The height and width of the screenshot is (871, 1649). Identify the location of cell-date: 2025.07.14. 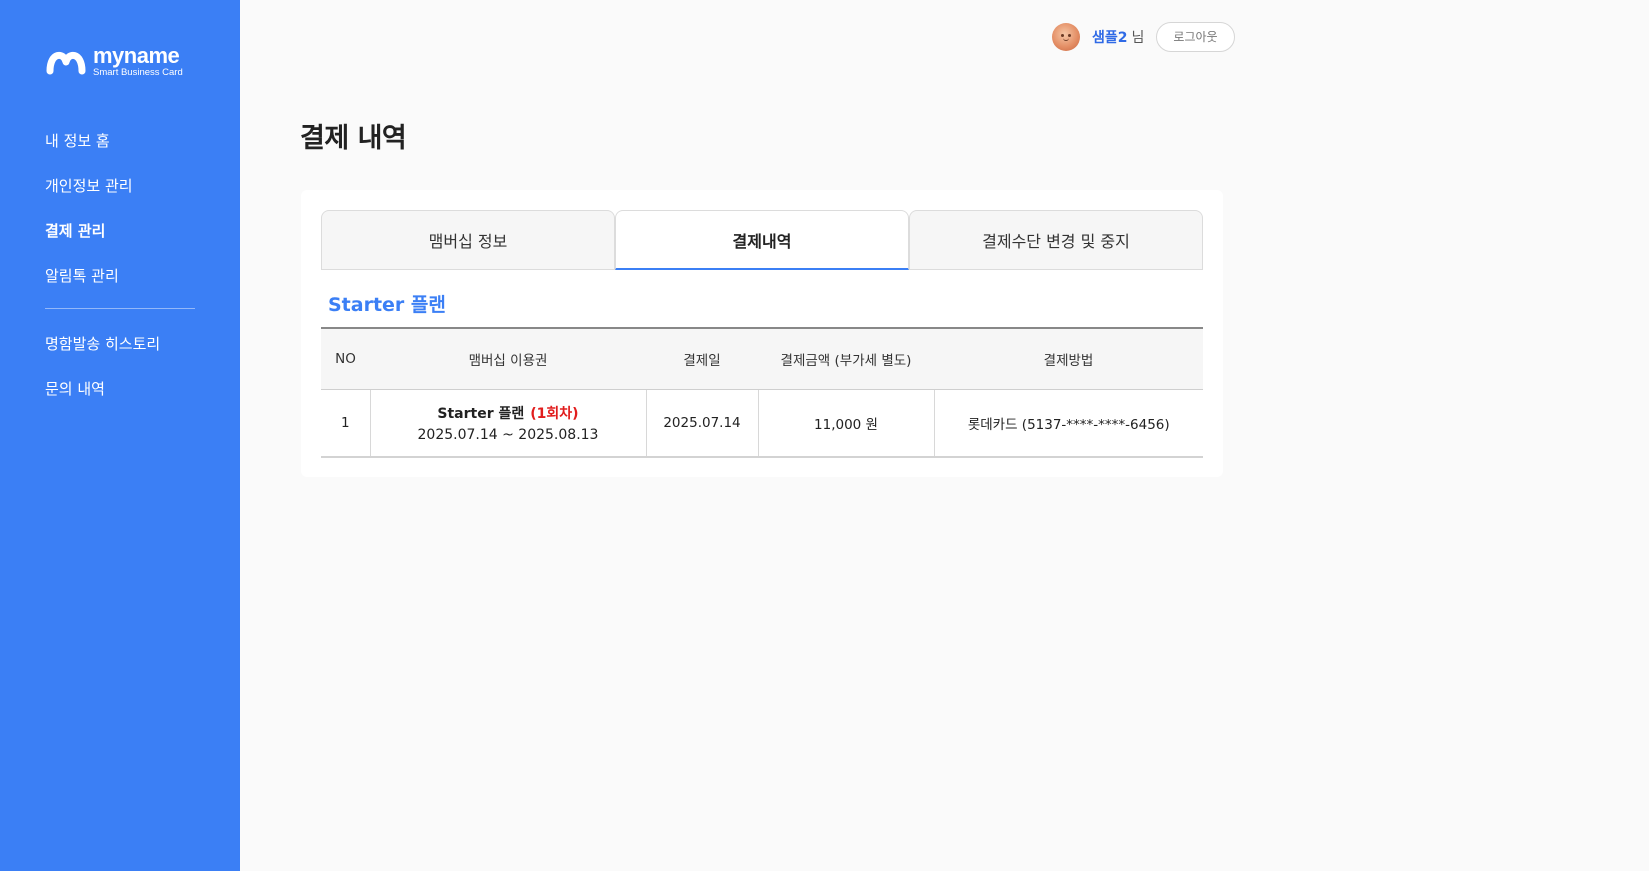
(701, 423).